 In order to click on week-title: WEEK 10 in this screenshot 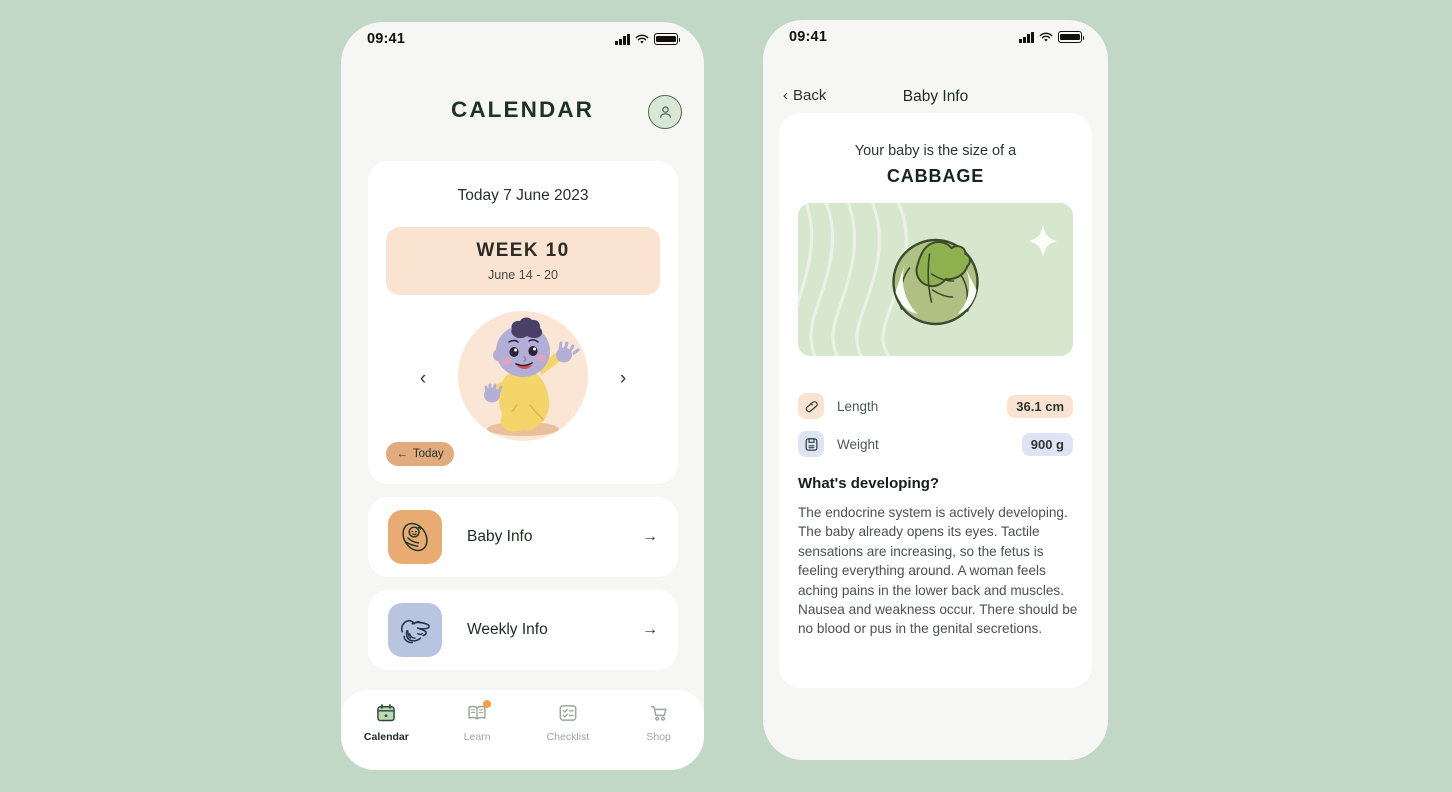, I will do `click(523, 250)`.